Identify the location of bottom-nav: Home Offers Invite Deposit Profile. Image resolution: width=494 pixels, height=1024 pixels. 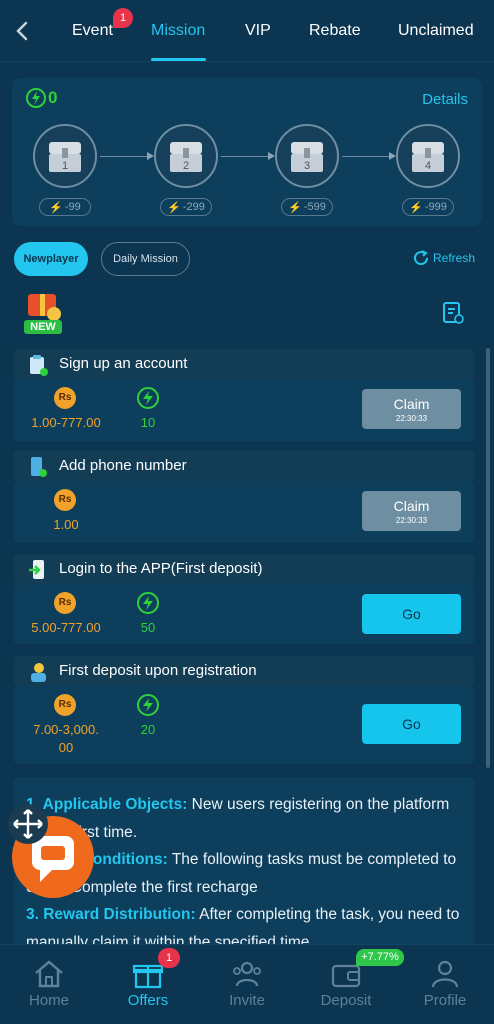
(247, 984).